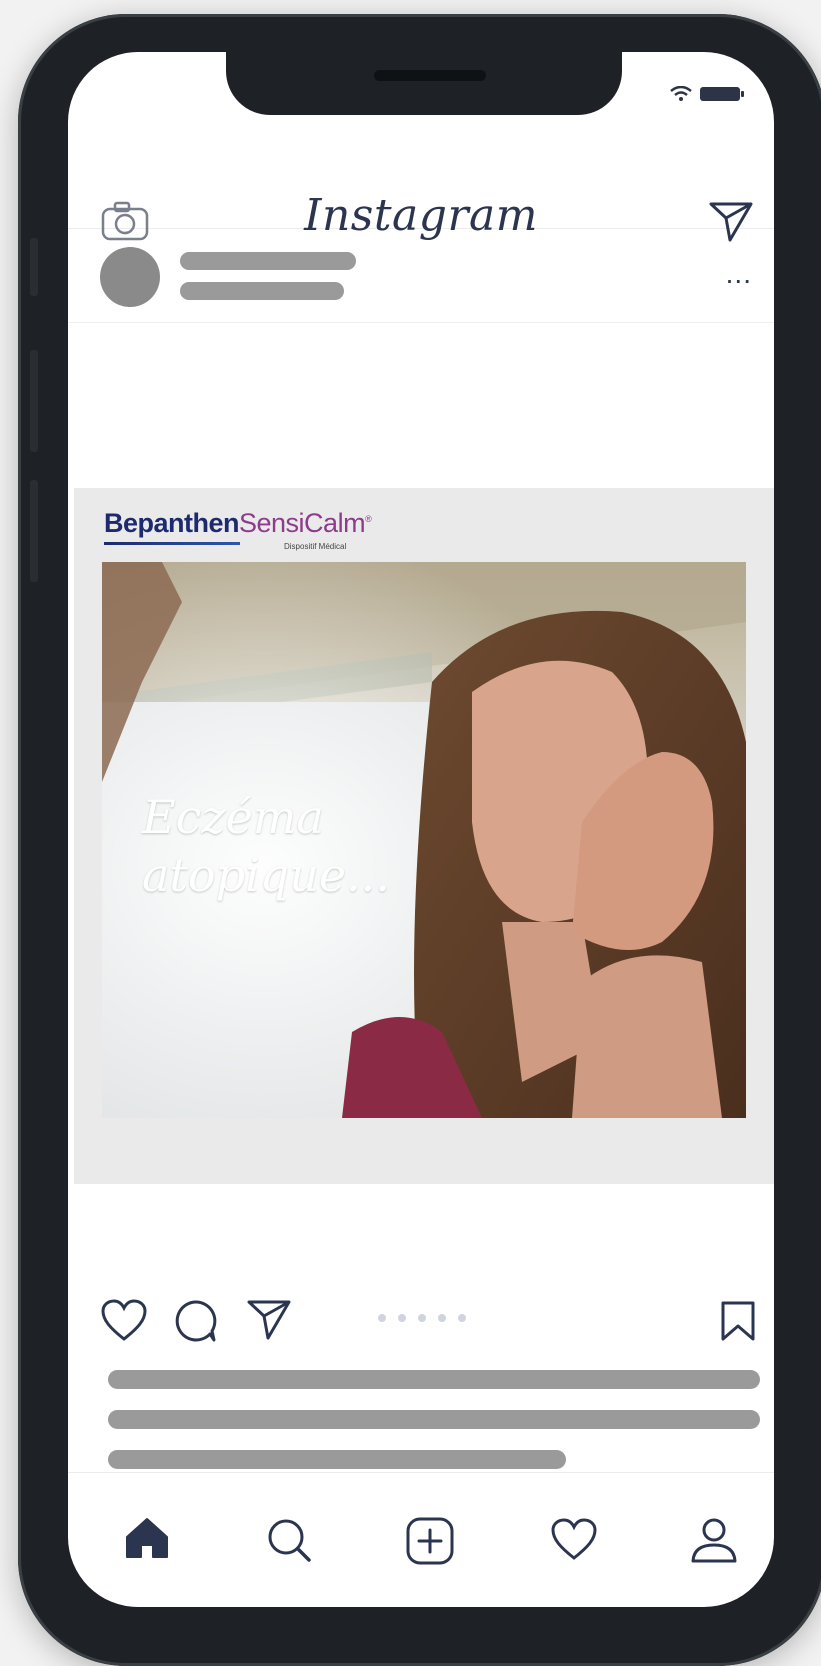 The height and width of the screenshot is (1666, 821). Describe the element at coordinates (130, 277) in the screenshot. I see `avatar` at that location.